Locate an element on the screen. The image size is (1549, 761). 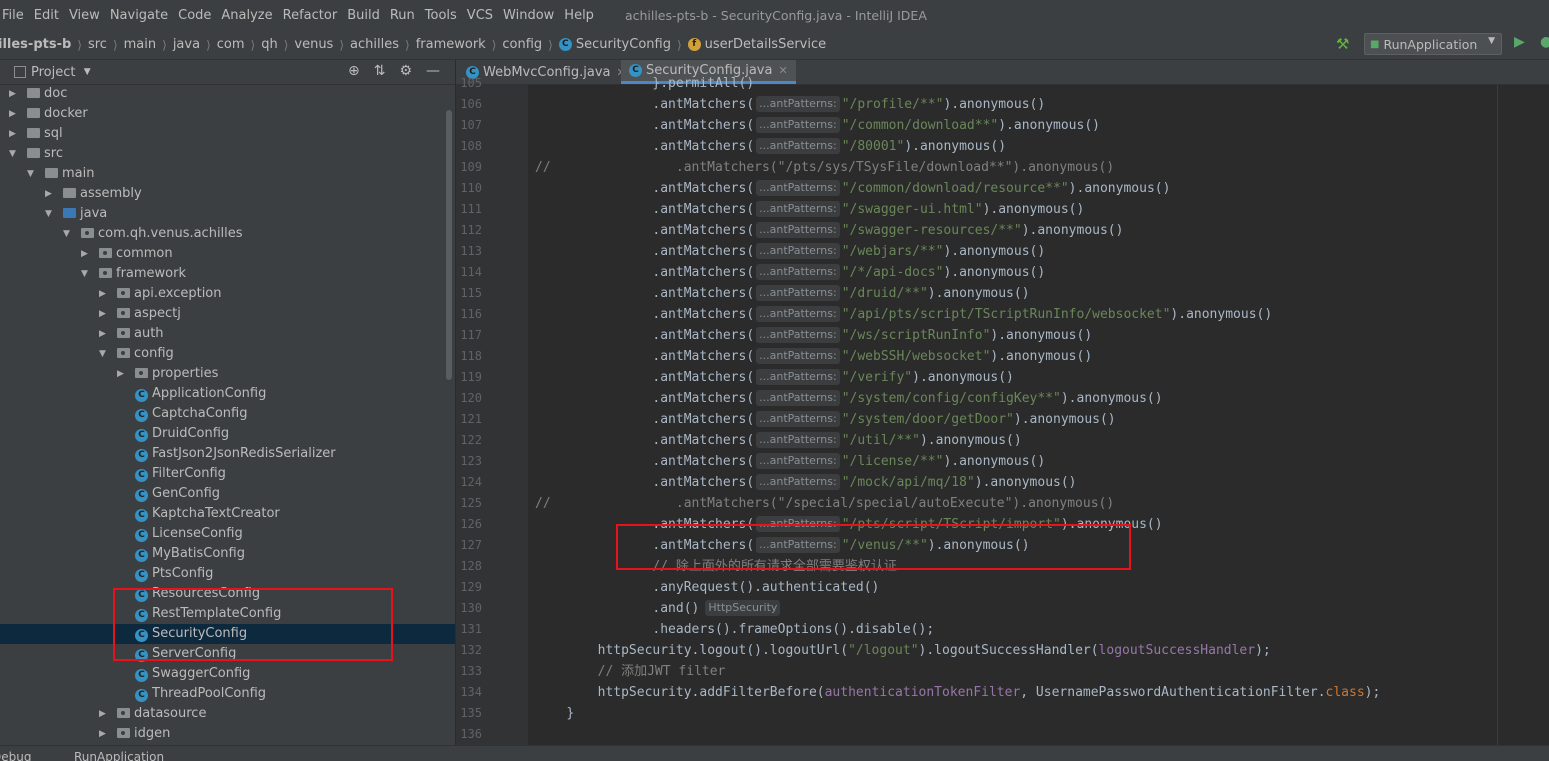
debug-tab: Debug is located at coordinates (15, 755).